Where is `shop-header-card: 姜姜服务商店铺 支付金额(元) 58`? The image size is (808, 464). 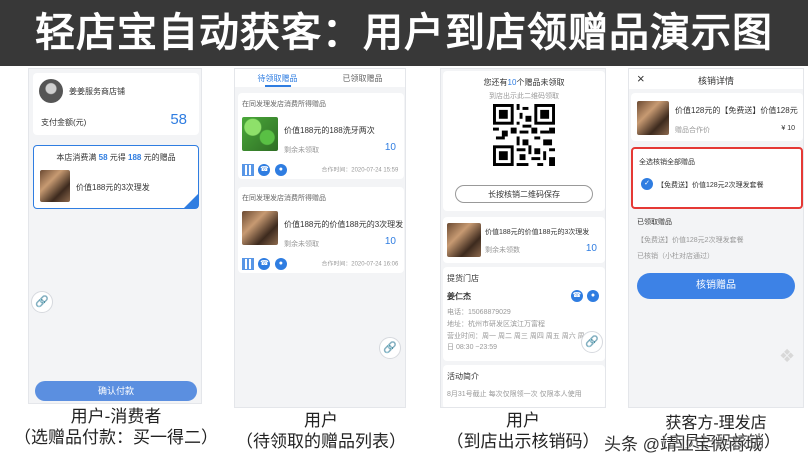
shop-header-card: 姜姜服务商店铺 支付金额(元) 58 is located at coordinates (116, 104).